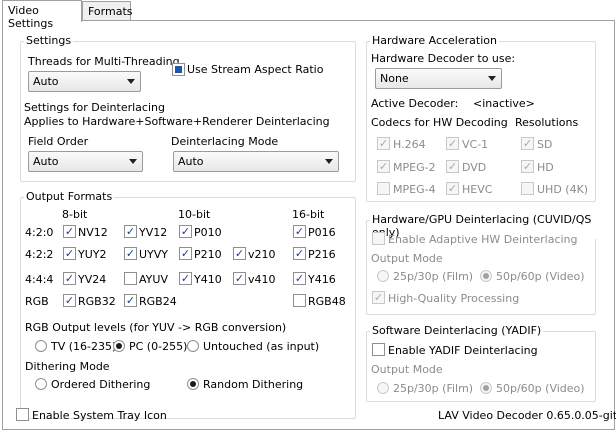 This screenshot has width=616, height=433. I want to click on threads-select-value: Auto, so click(46, 81).